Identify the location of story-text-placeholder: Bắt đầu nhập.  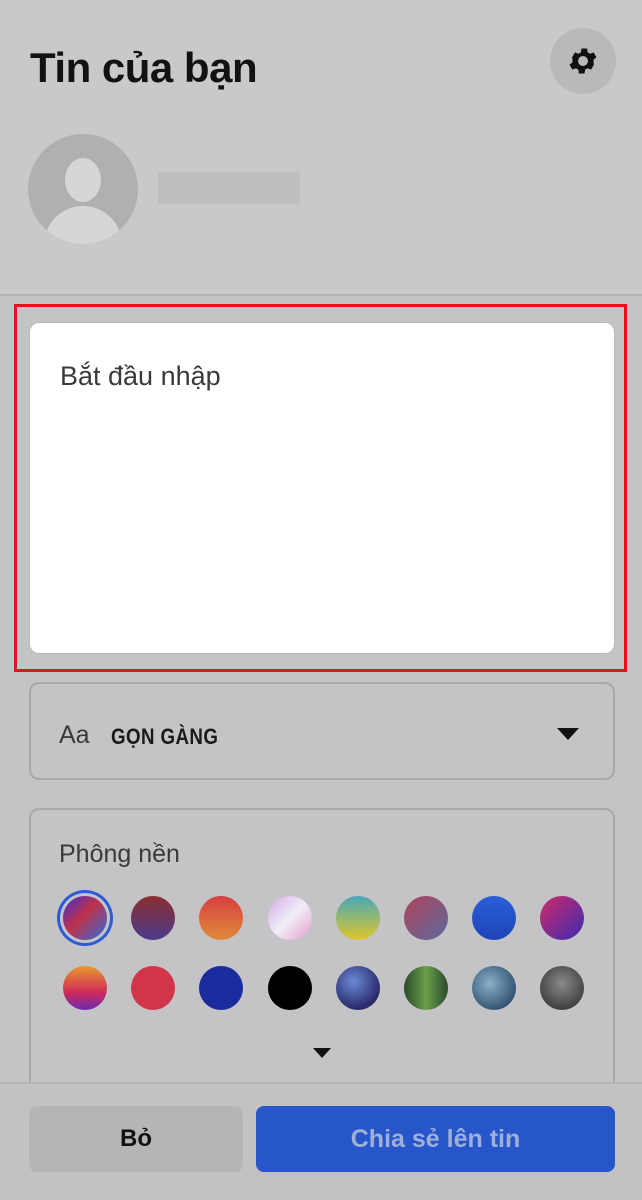
(140, 376).